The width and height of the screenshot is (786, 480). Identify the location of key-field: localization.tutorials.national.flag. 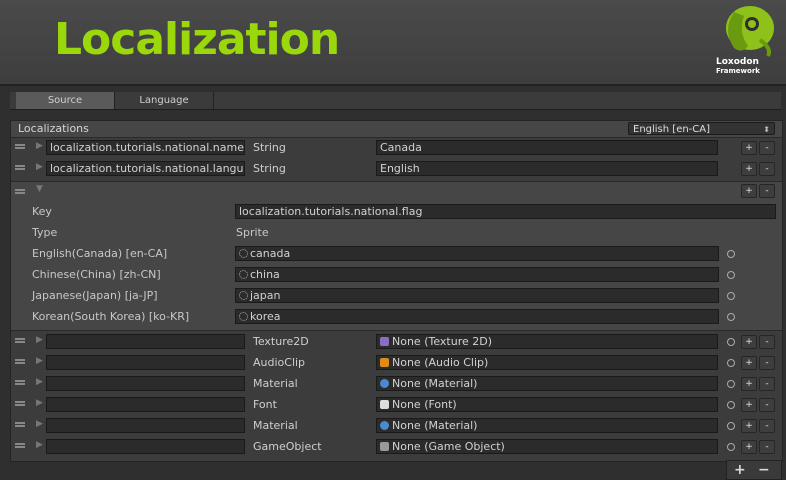
(505, 211).